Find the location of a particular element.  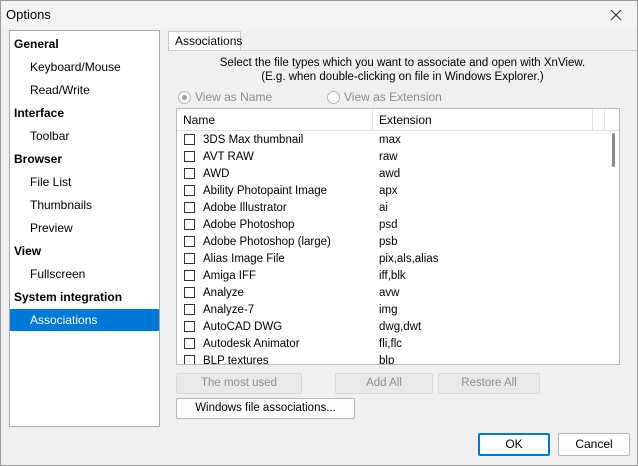

row-extension: iff,blk is located at coordinates (392, 276).